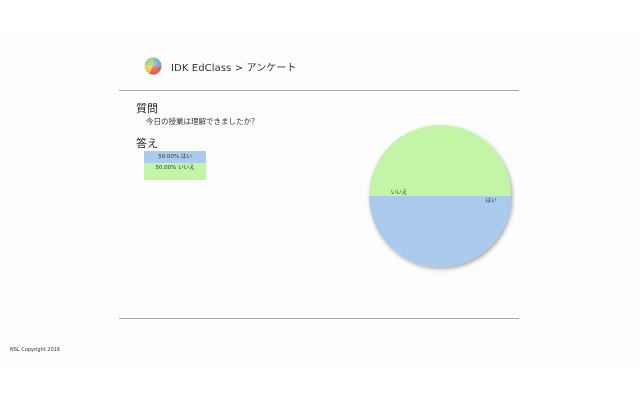 The width and height of the screenshot is (640, 400). What do you see at coordinates (492, 200) in the screenshot?
I see `pie-label-0: はい` at bounding box center [492, 200].